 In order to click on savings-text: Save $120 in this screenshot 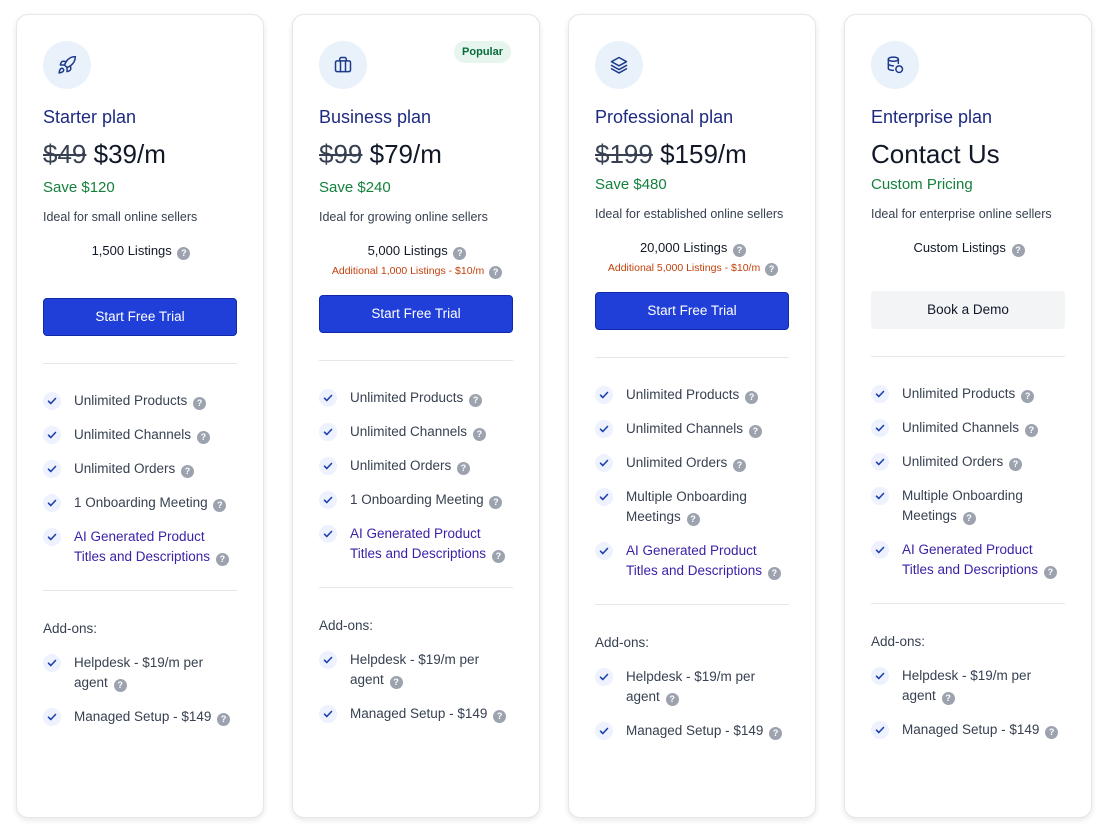, I will do `click(79, 187)`.